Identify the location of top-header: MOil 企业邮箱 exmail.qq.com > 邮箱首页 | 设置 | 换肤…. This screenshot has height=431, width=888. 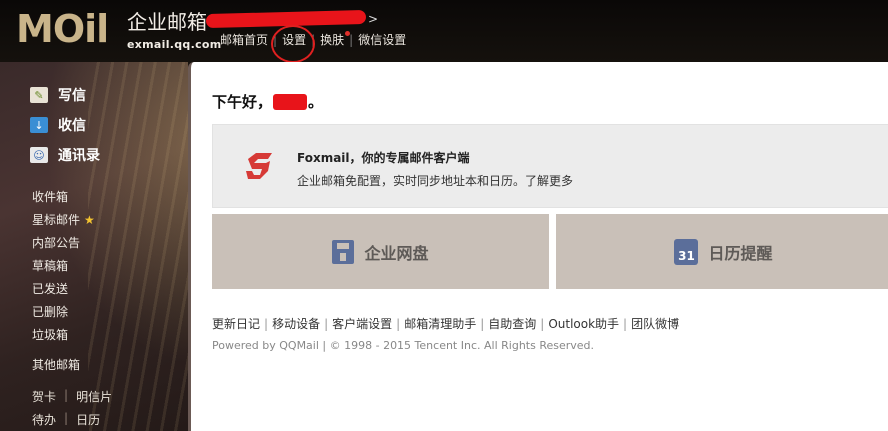
(444, 31).